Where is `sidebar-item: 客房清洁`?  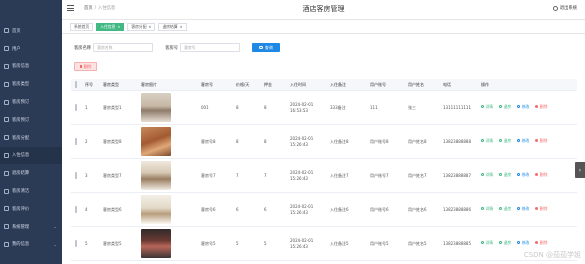 sidebar-item: 客房清洁 is located at coordinates (31, 191).